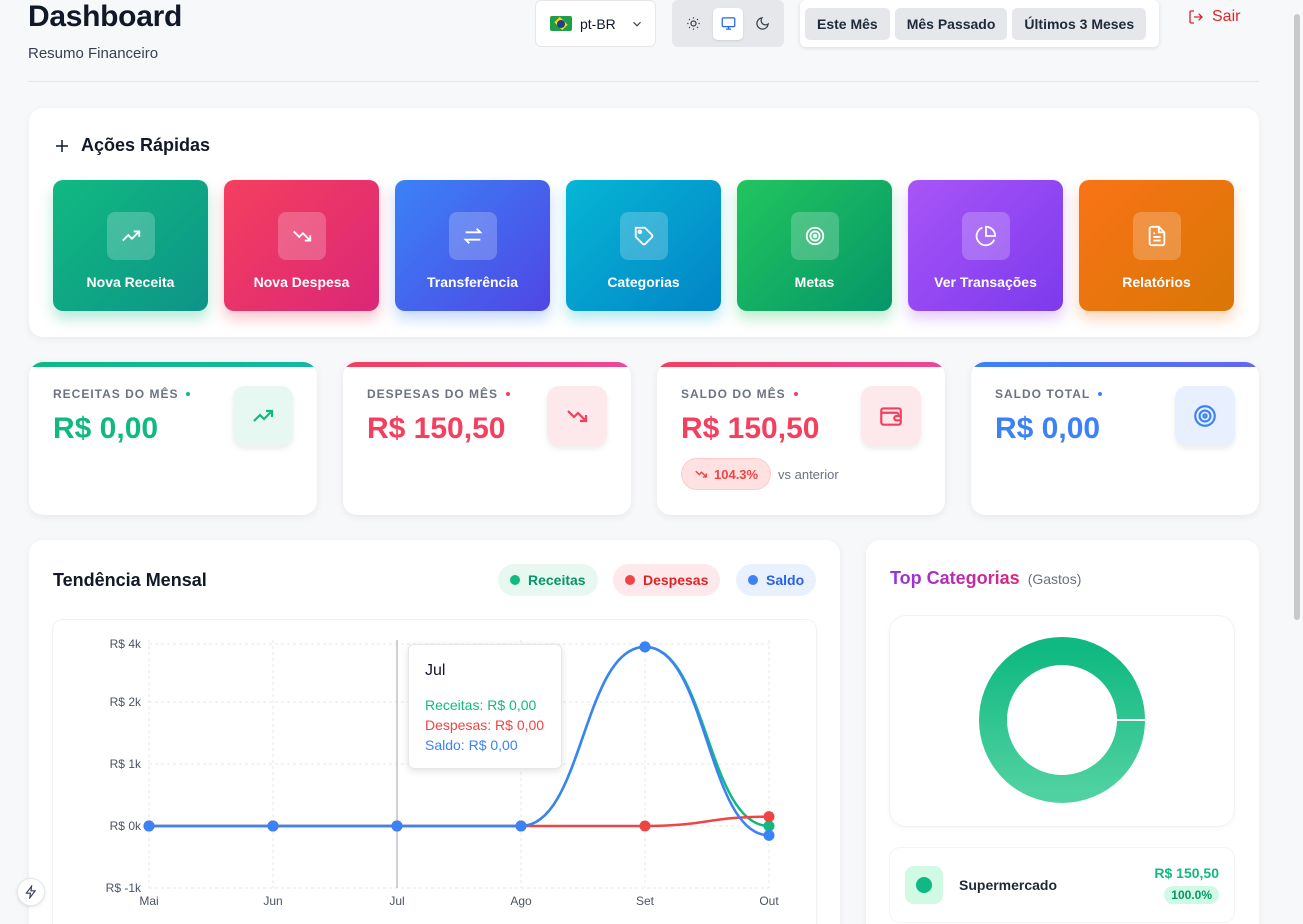  Describe the element at coordinates (131, 145) in the screenshot. I see `quick-actions-title: Ações Rápidas` at that location.